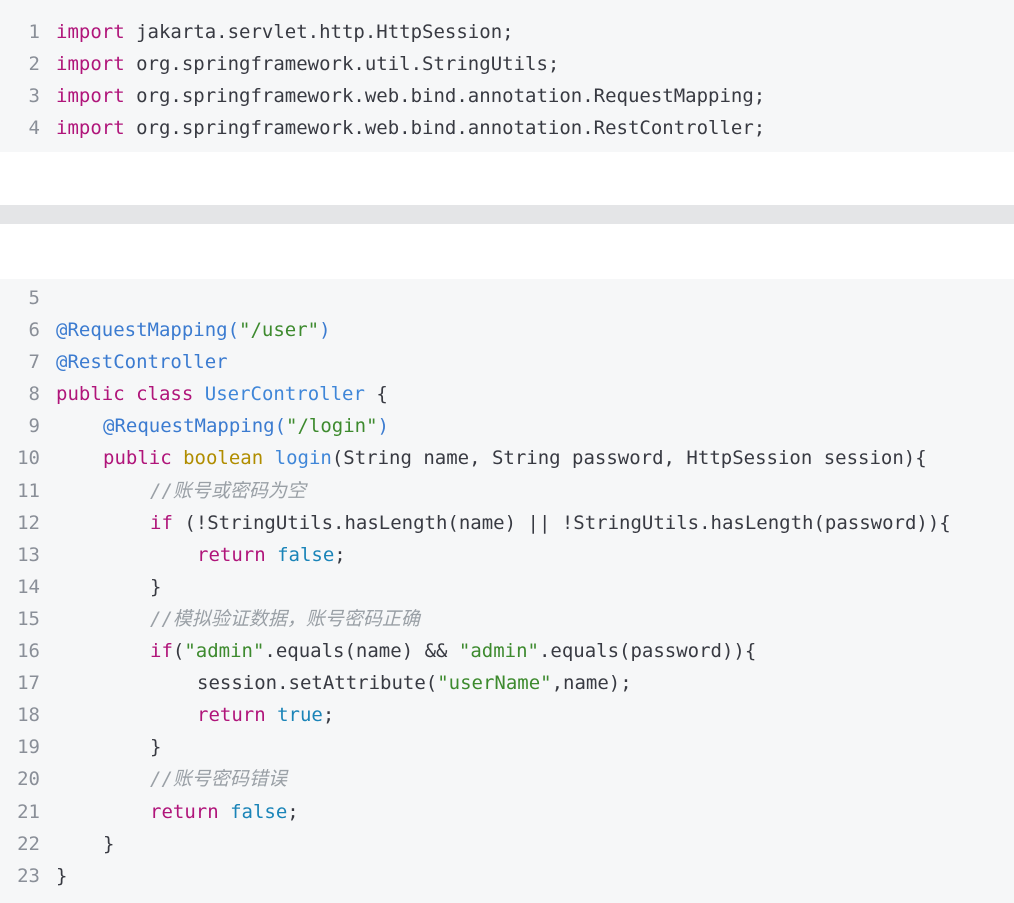 This screenshot has width=1014, height=903. Describe the element at coordinates (507, 214) in the screenshot. I see `divider` at that location.